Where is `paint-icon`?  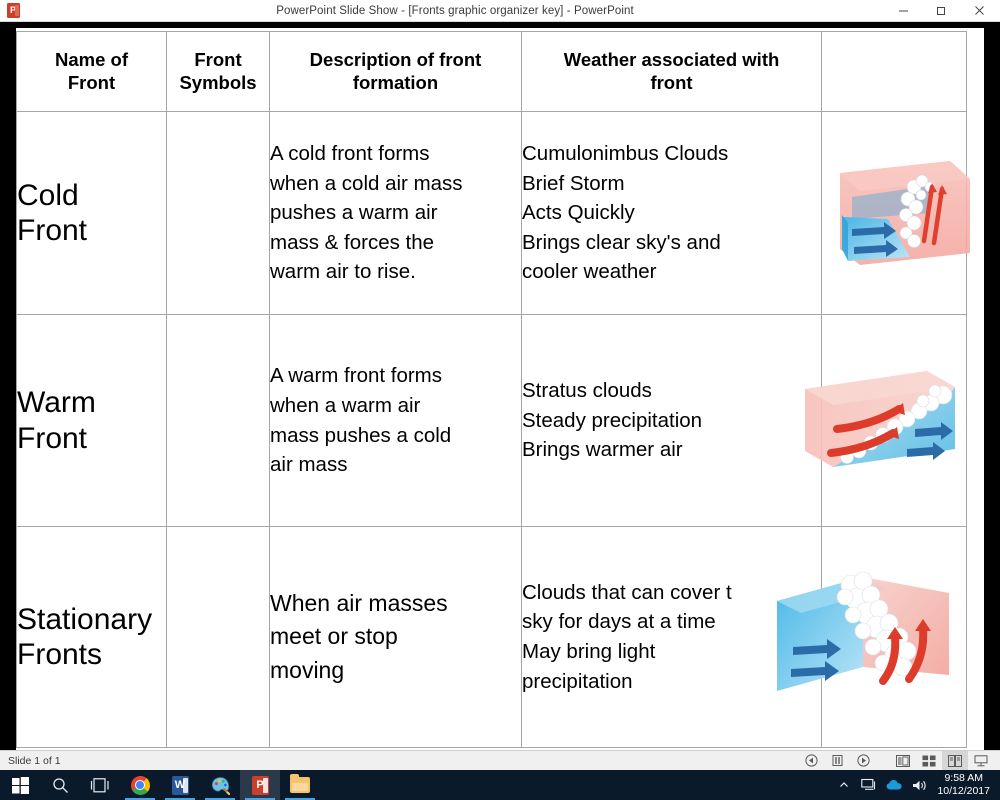 paint-icon is located at coordinates (220, 785).